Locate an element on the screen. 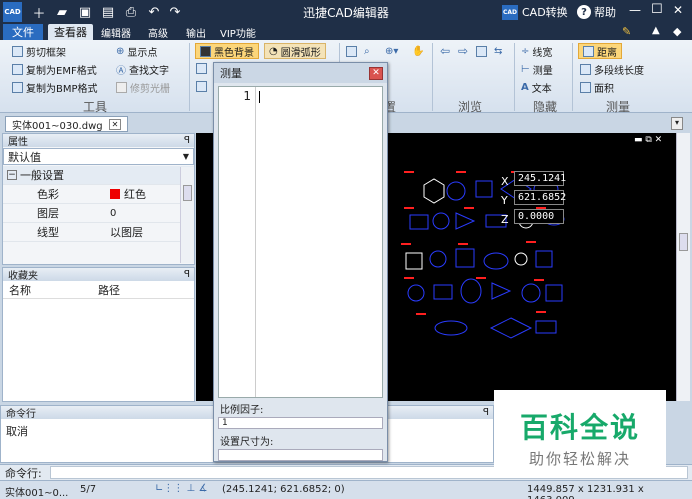 The height and width of the screenshot is (499, 692). trim-raster-button: 修剪光栅 is located at coordinates (143, 87).